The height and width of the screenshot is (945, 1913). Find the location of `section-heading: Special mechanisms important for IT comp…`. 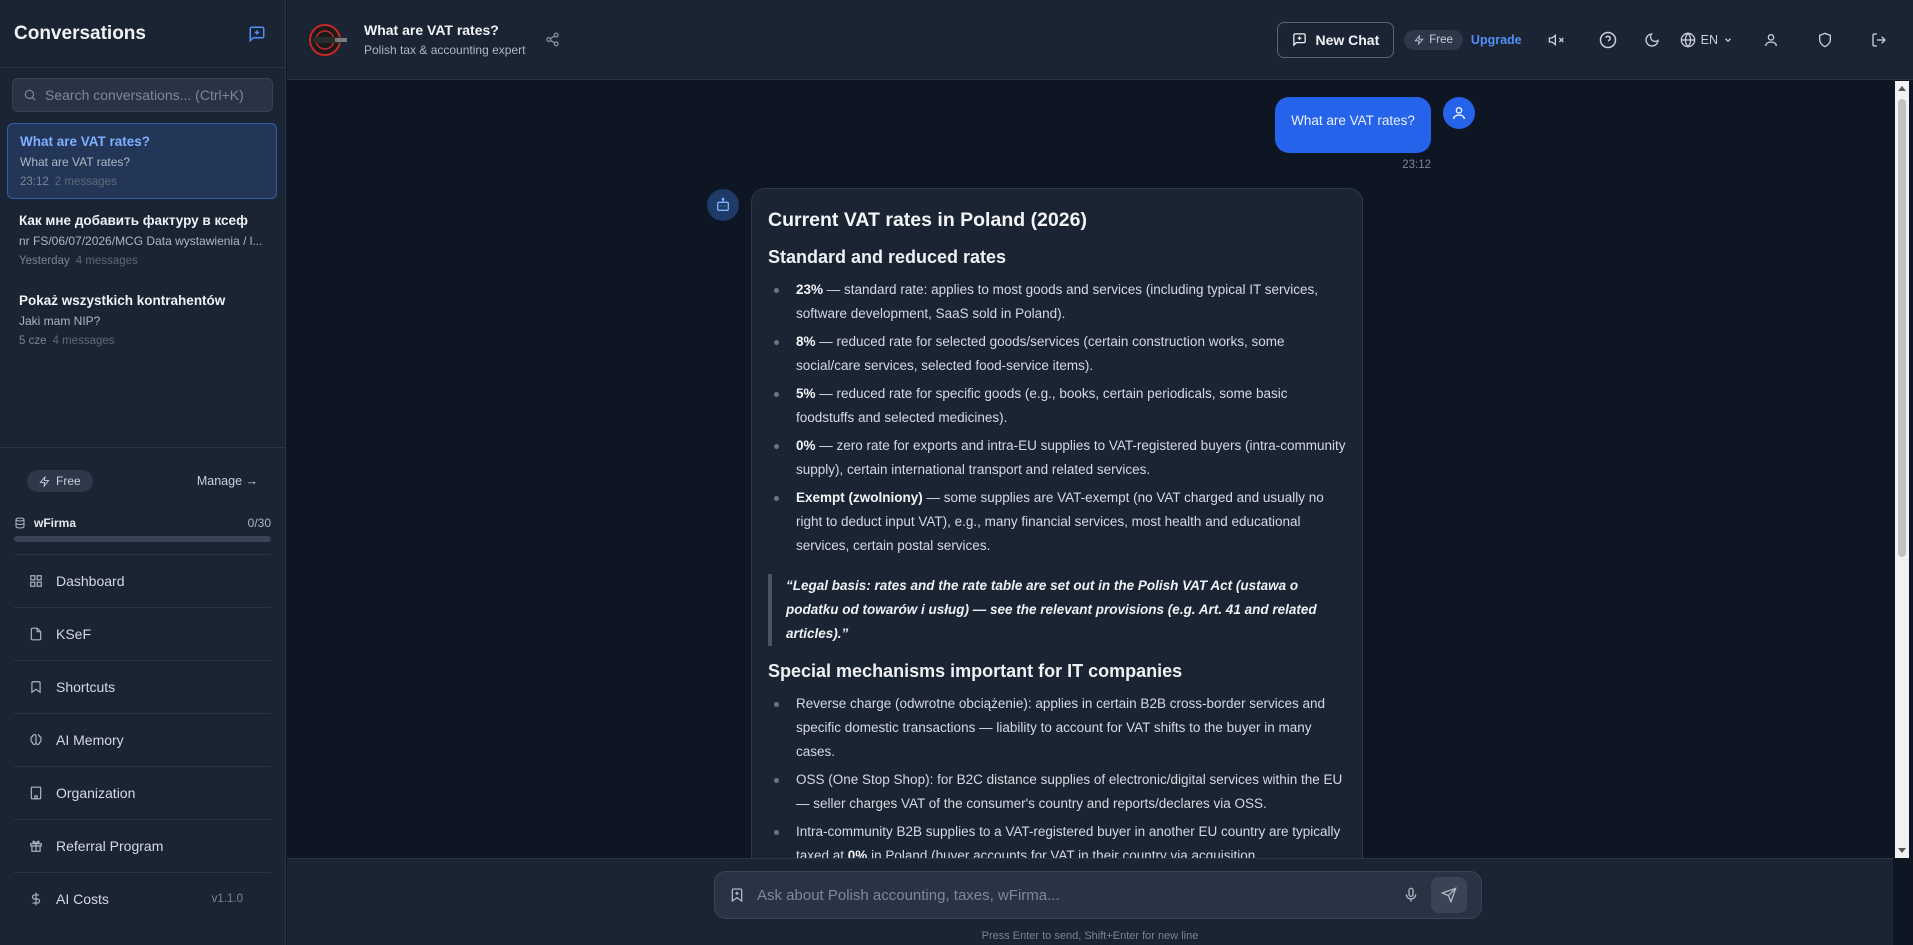

section-heading: Special mechanisms important for IT comp… is located at coordinates (975, 671).